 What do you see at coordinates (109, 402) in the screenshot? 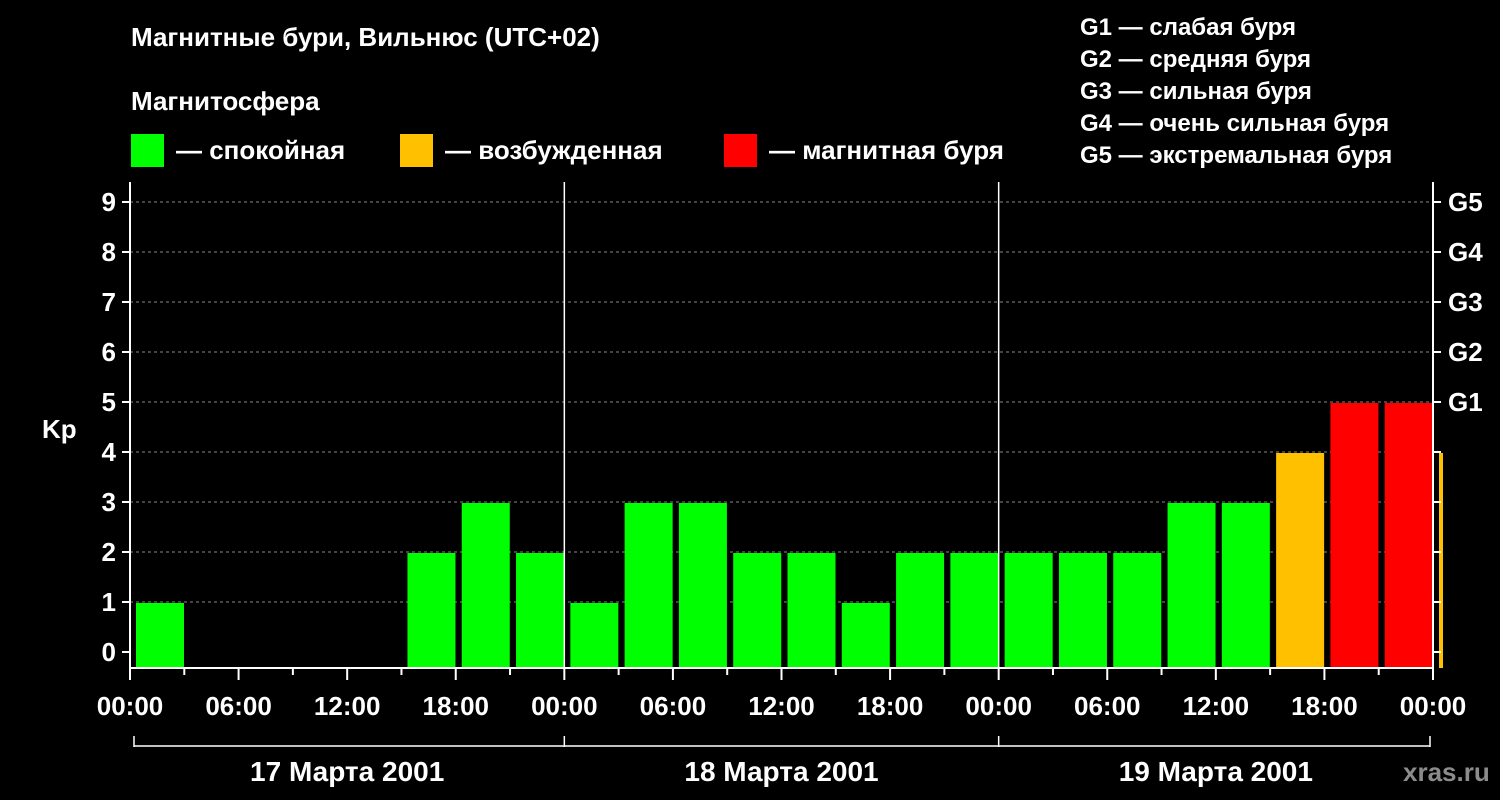
I see `y-tick-label: 5` at bounding box center [109, 402].